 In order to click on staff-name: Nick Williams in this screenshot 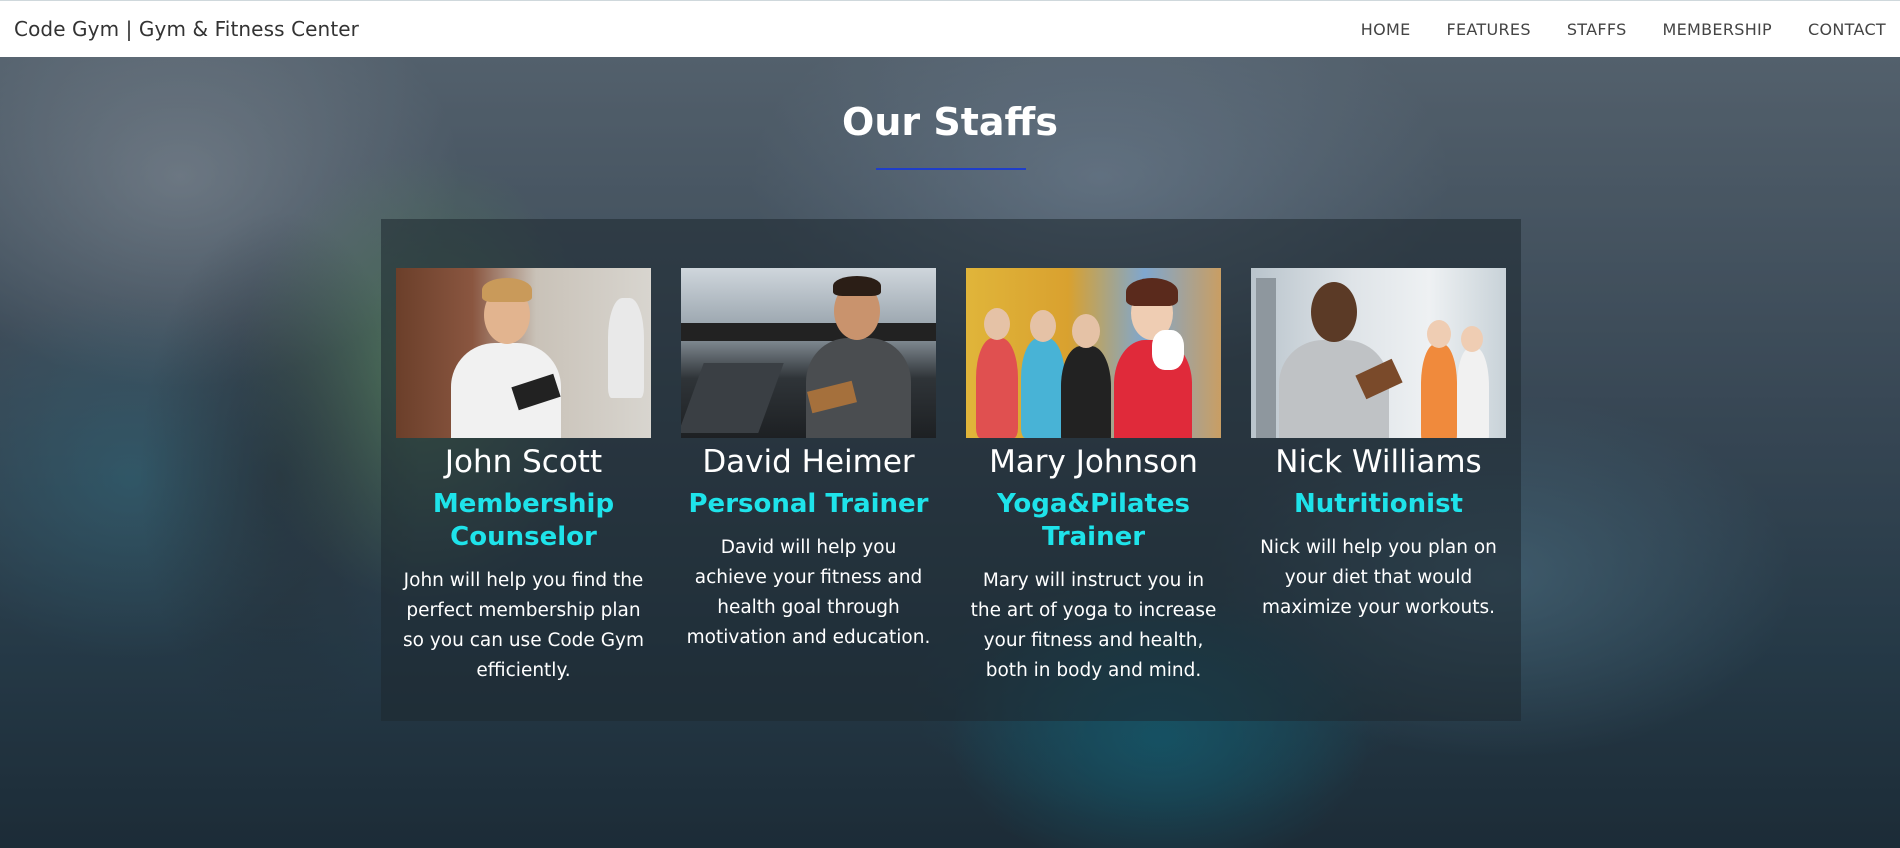, I will do `click(1378, 462)`.